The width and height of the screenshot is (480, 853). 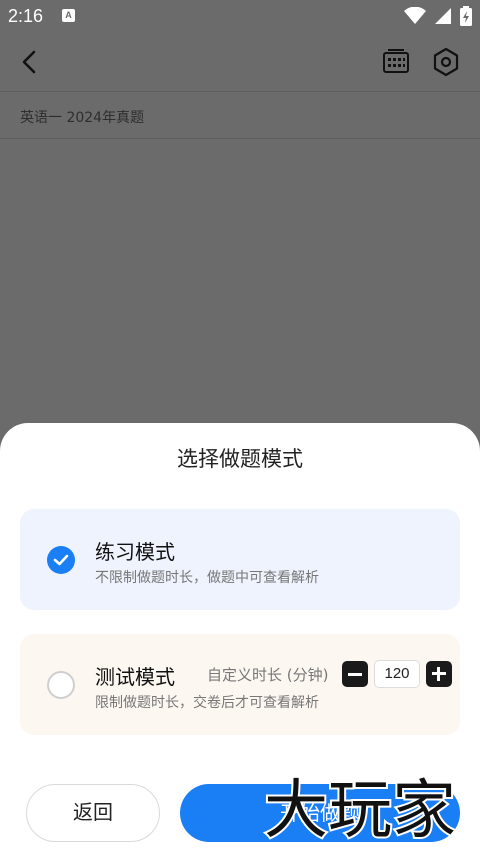 I want to click on duration-label: 自定义时长 (分钟), so click(x=268, y=675).